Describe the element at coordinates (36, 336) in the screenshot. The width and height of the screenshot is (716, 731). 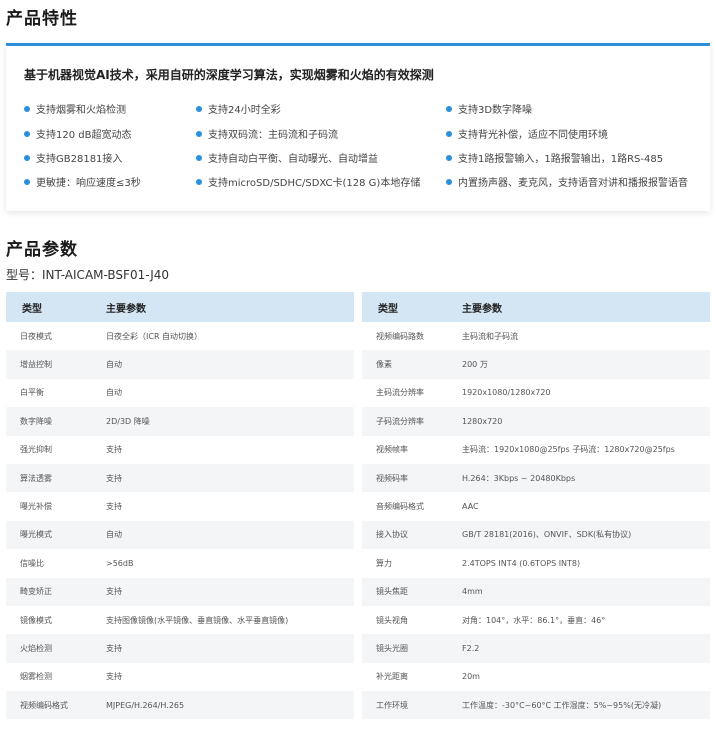
I see `cell-type: 日夜模式` at that location.